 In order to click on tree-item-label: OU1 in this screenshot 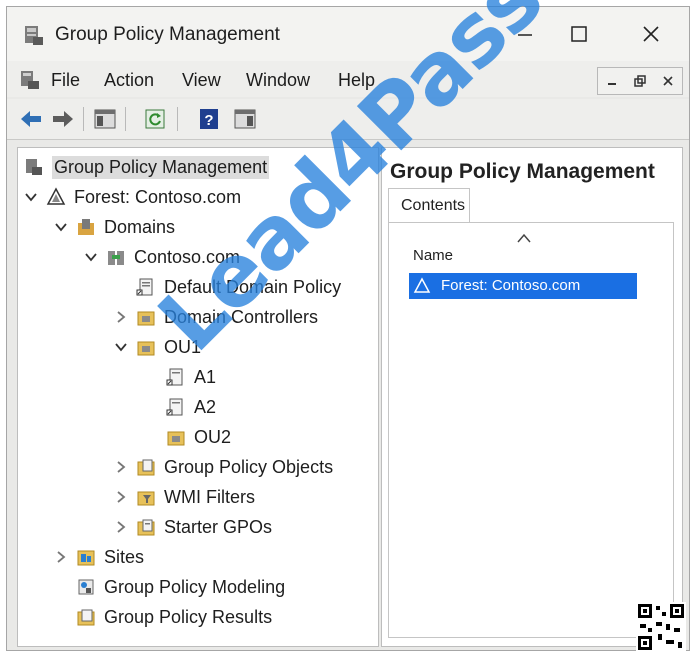, I will do `click(183, 346)`.